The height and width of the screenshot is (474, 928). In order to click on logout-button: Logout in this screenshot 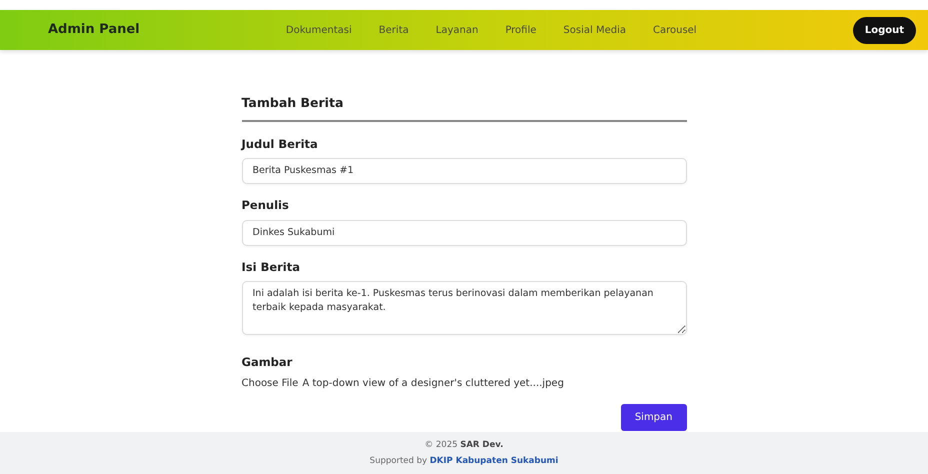, I will do `click(884, 30)`.